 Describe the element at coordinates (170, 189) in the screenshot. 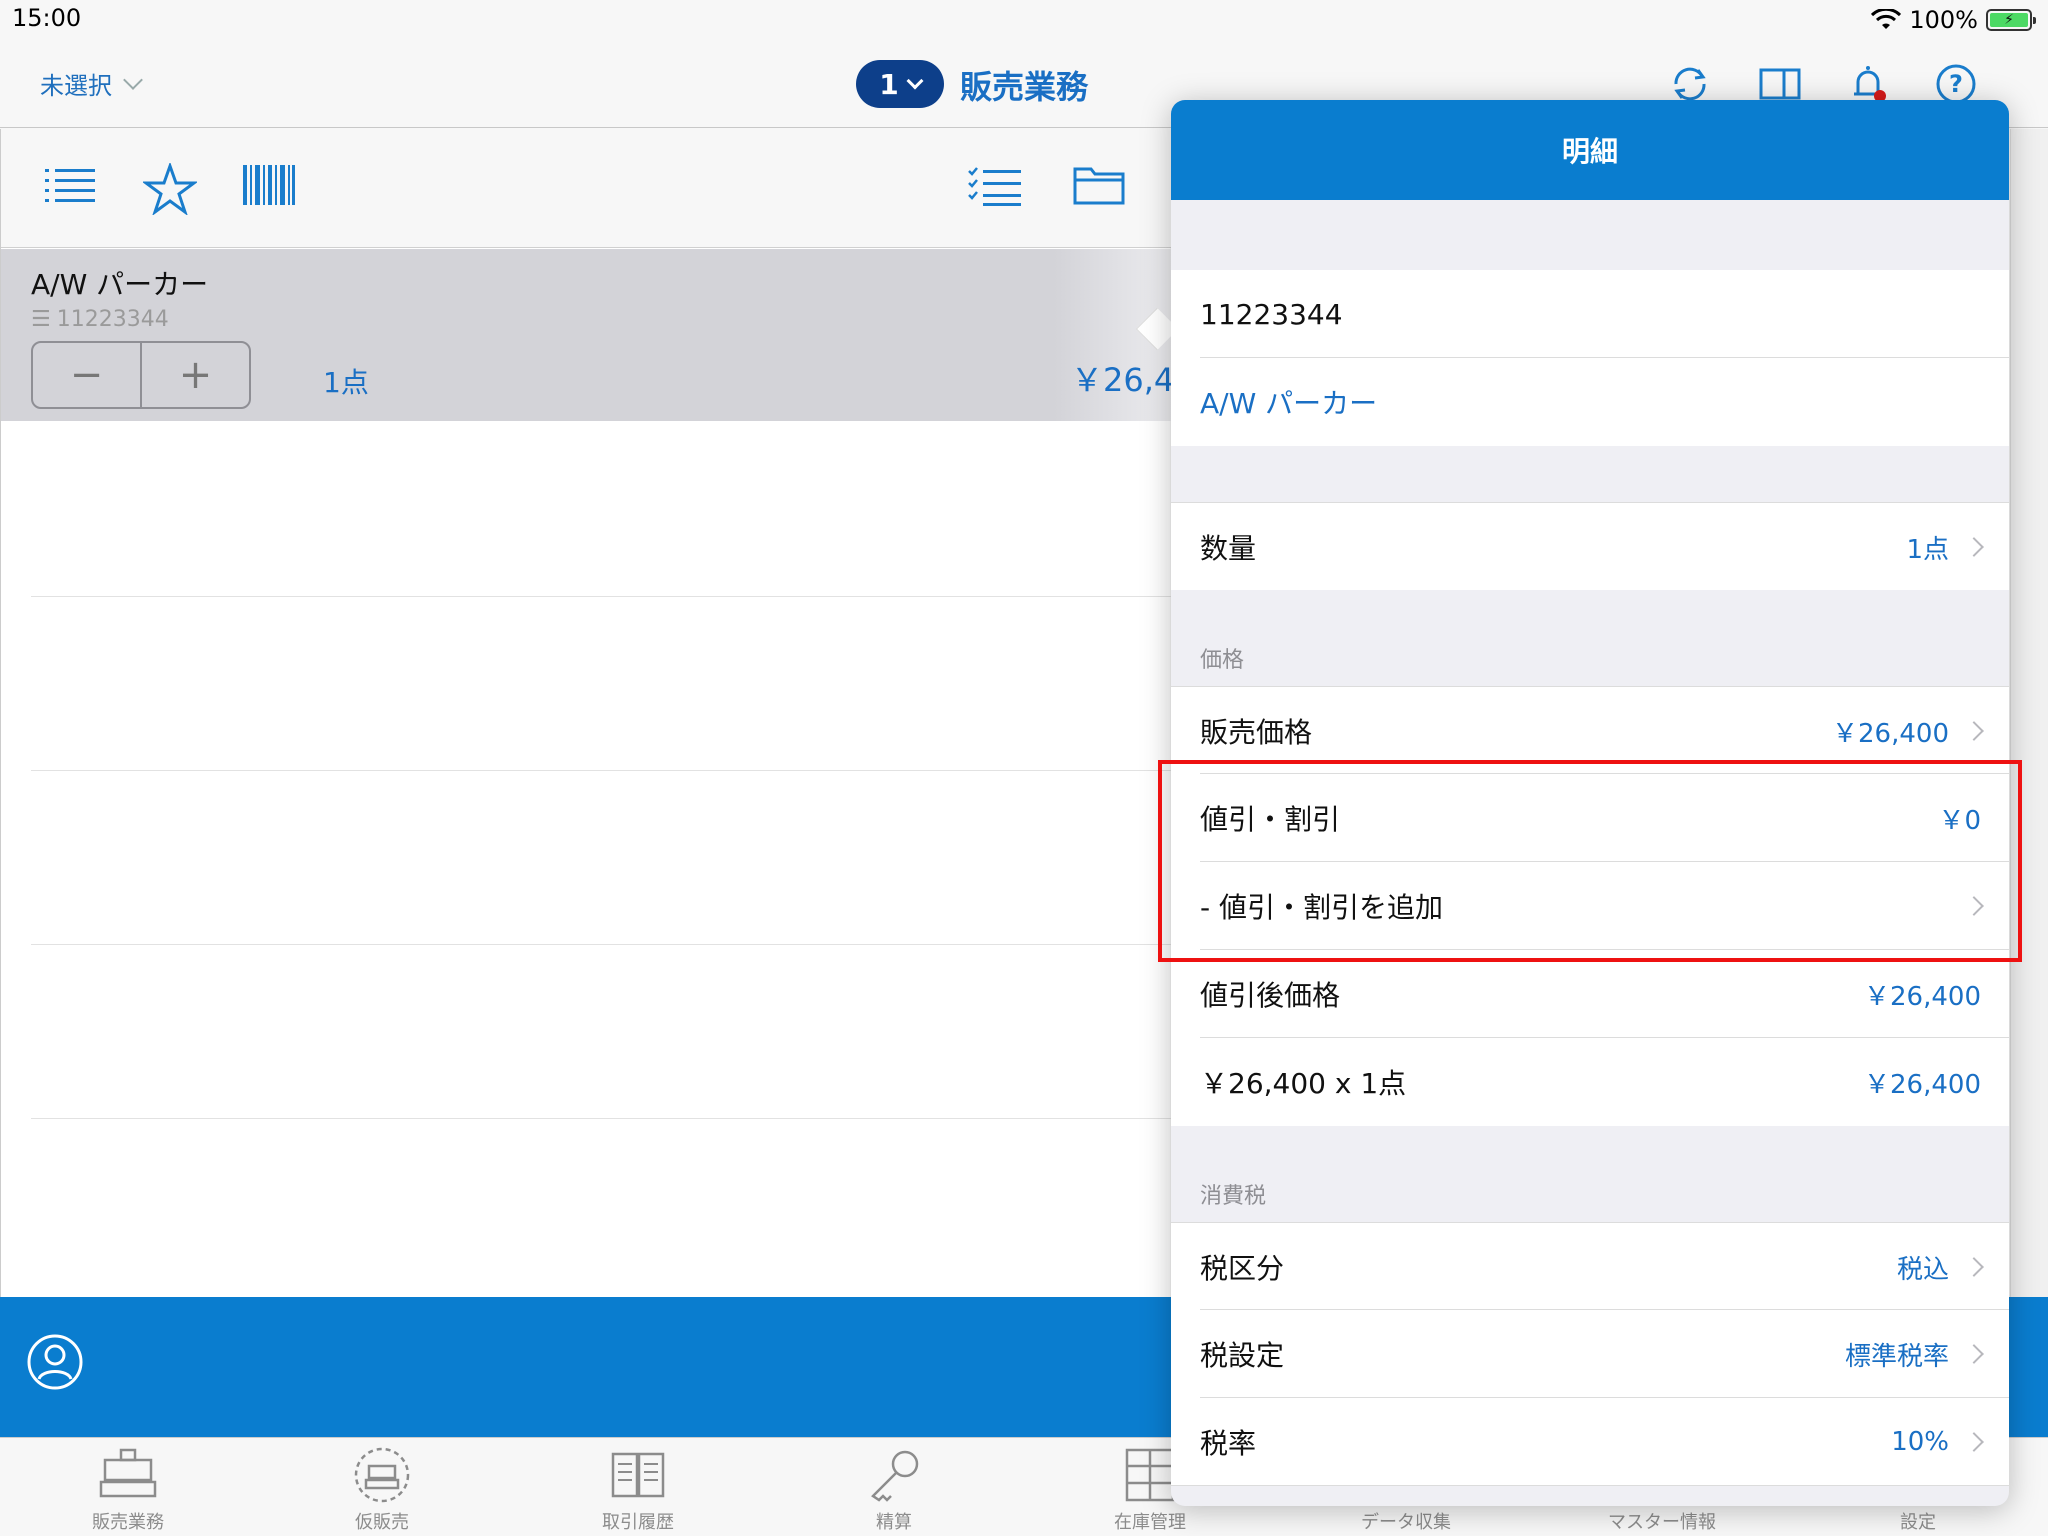

I see `star-icon` at that location.